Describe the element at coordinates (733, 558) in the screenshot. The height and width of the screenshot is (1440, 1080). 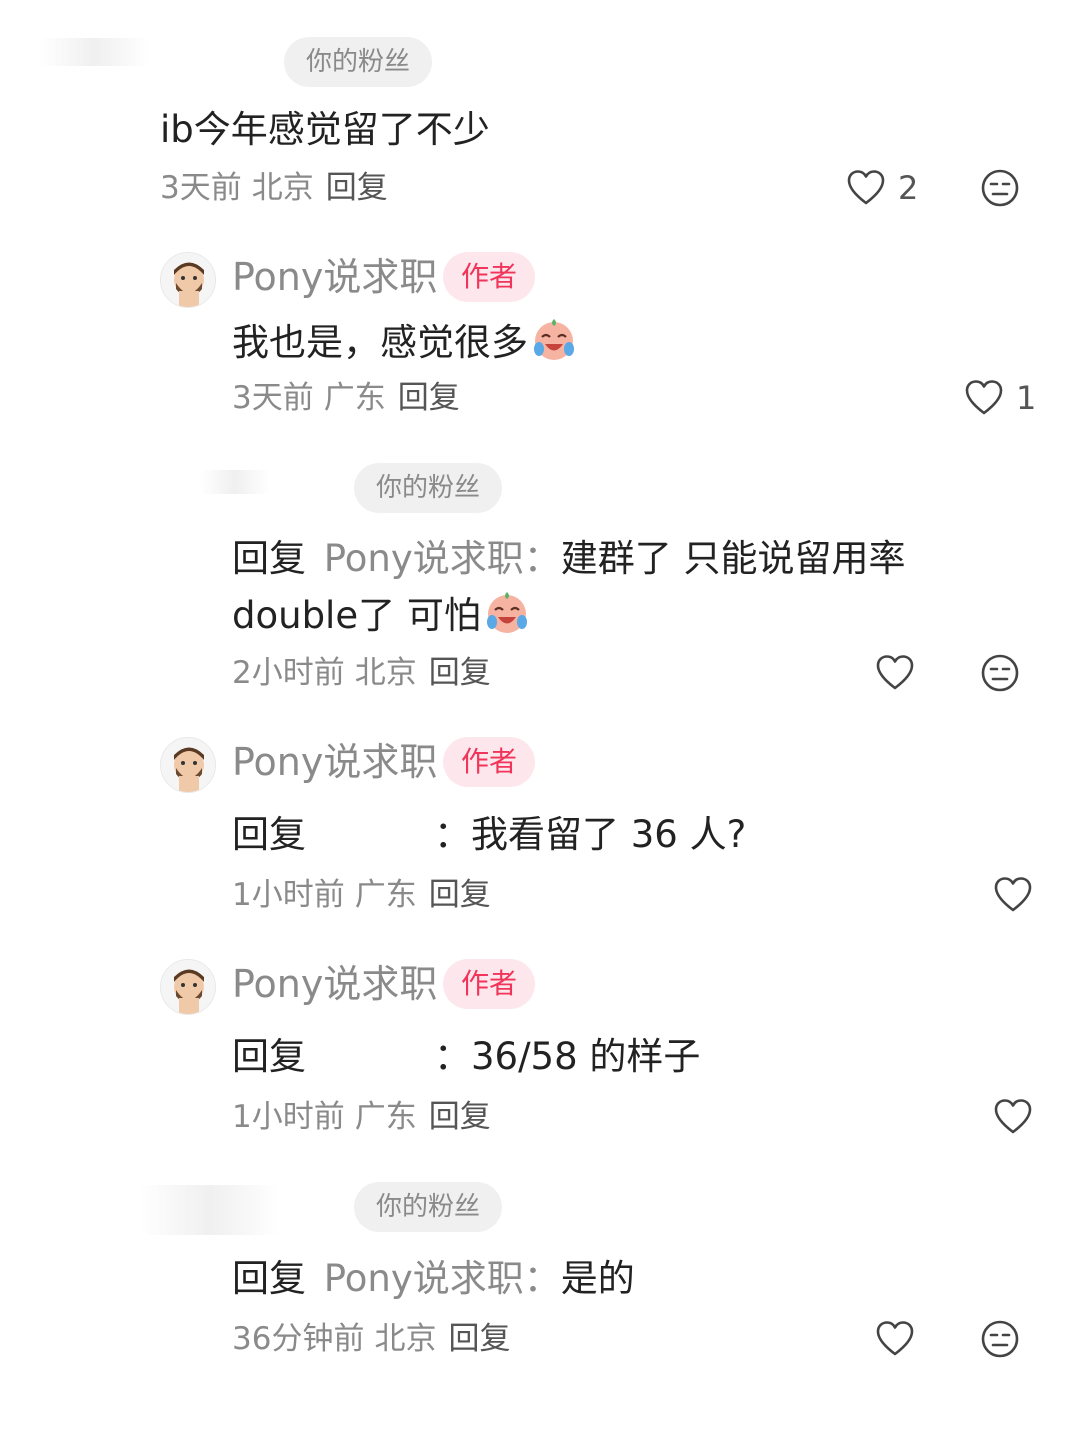
I see `comment-text-line: 建群了 只能说留用率` at that location.